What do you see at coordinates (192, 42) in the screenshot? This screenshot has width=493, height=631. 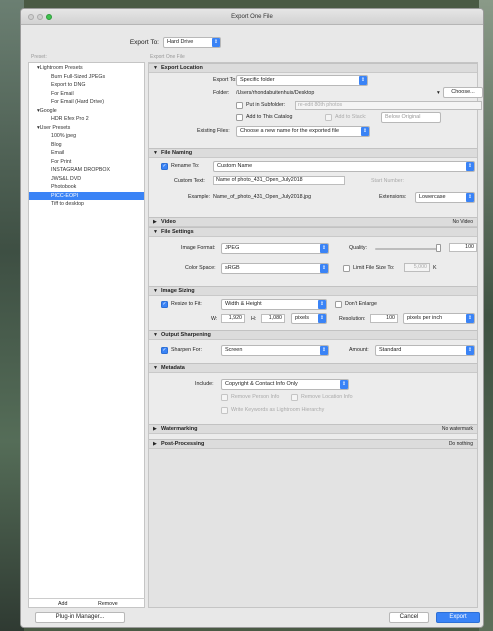 I see `export-to-select: Hard Drive ⇕` at bounding box center [192, 42].